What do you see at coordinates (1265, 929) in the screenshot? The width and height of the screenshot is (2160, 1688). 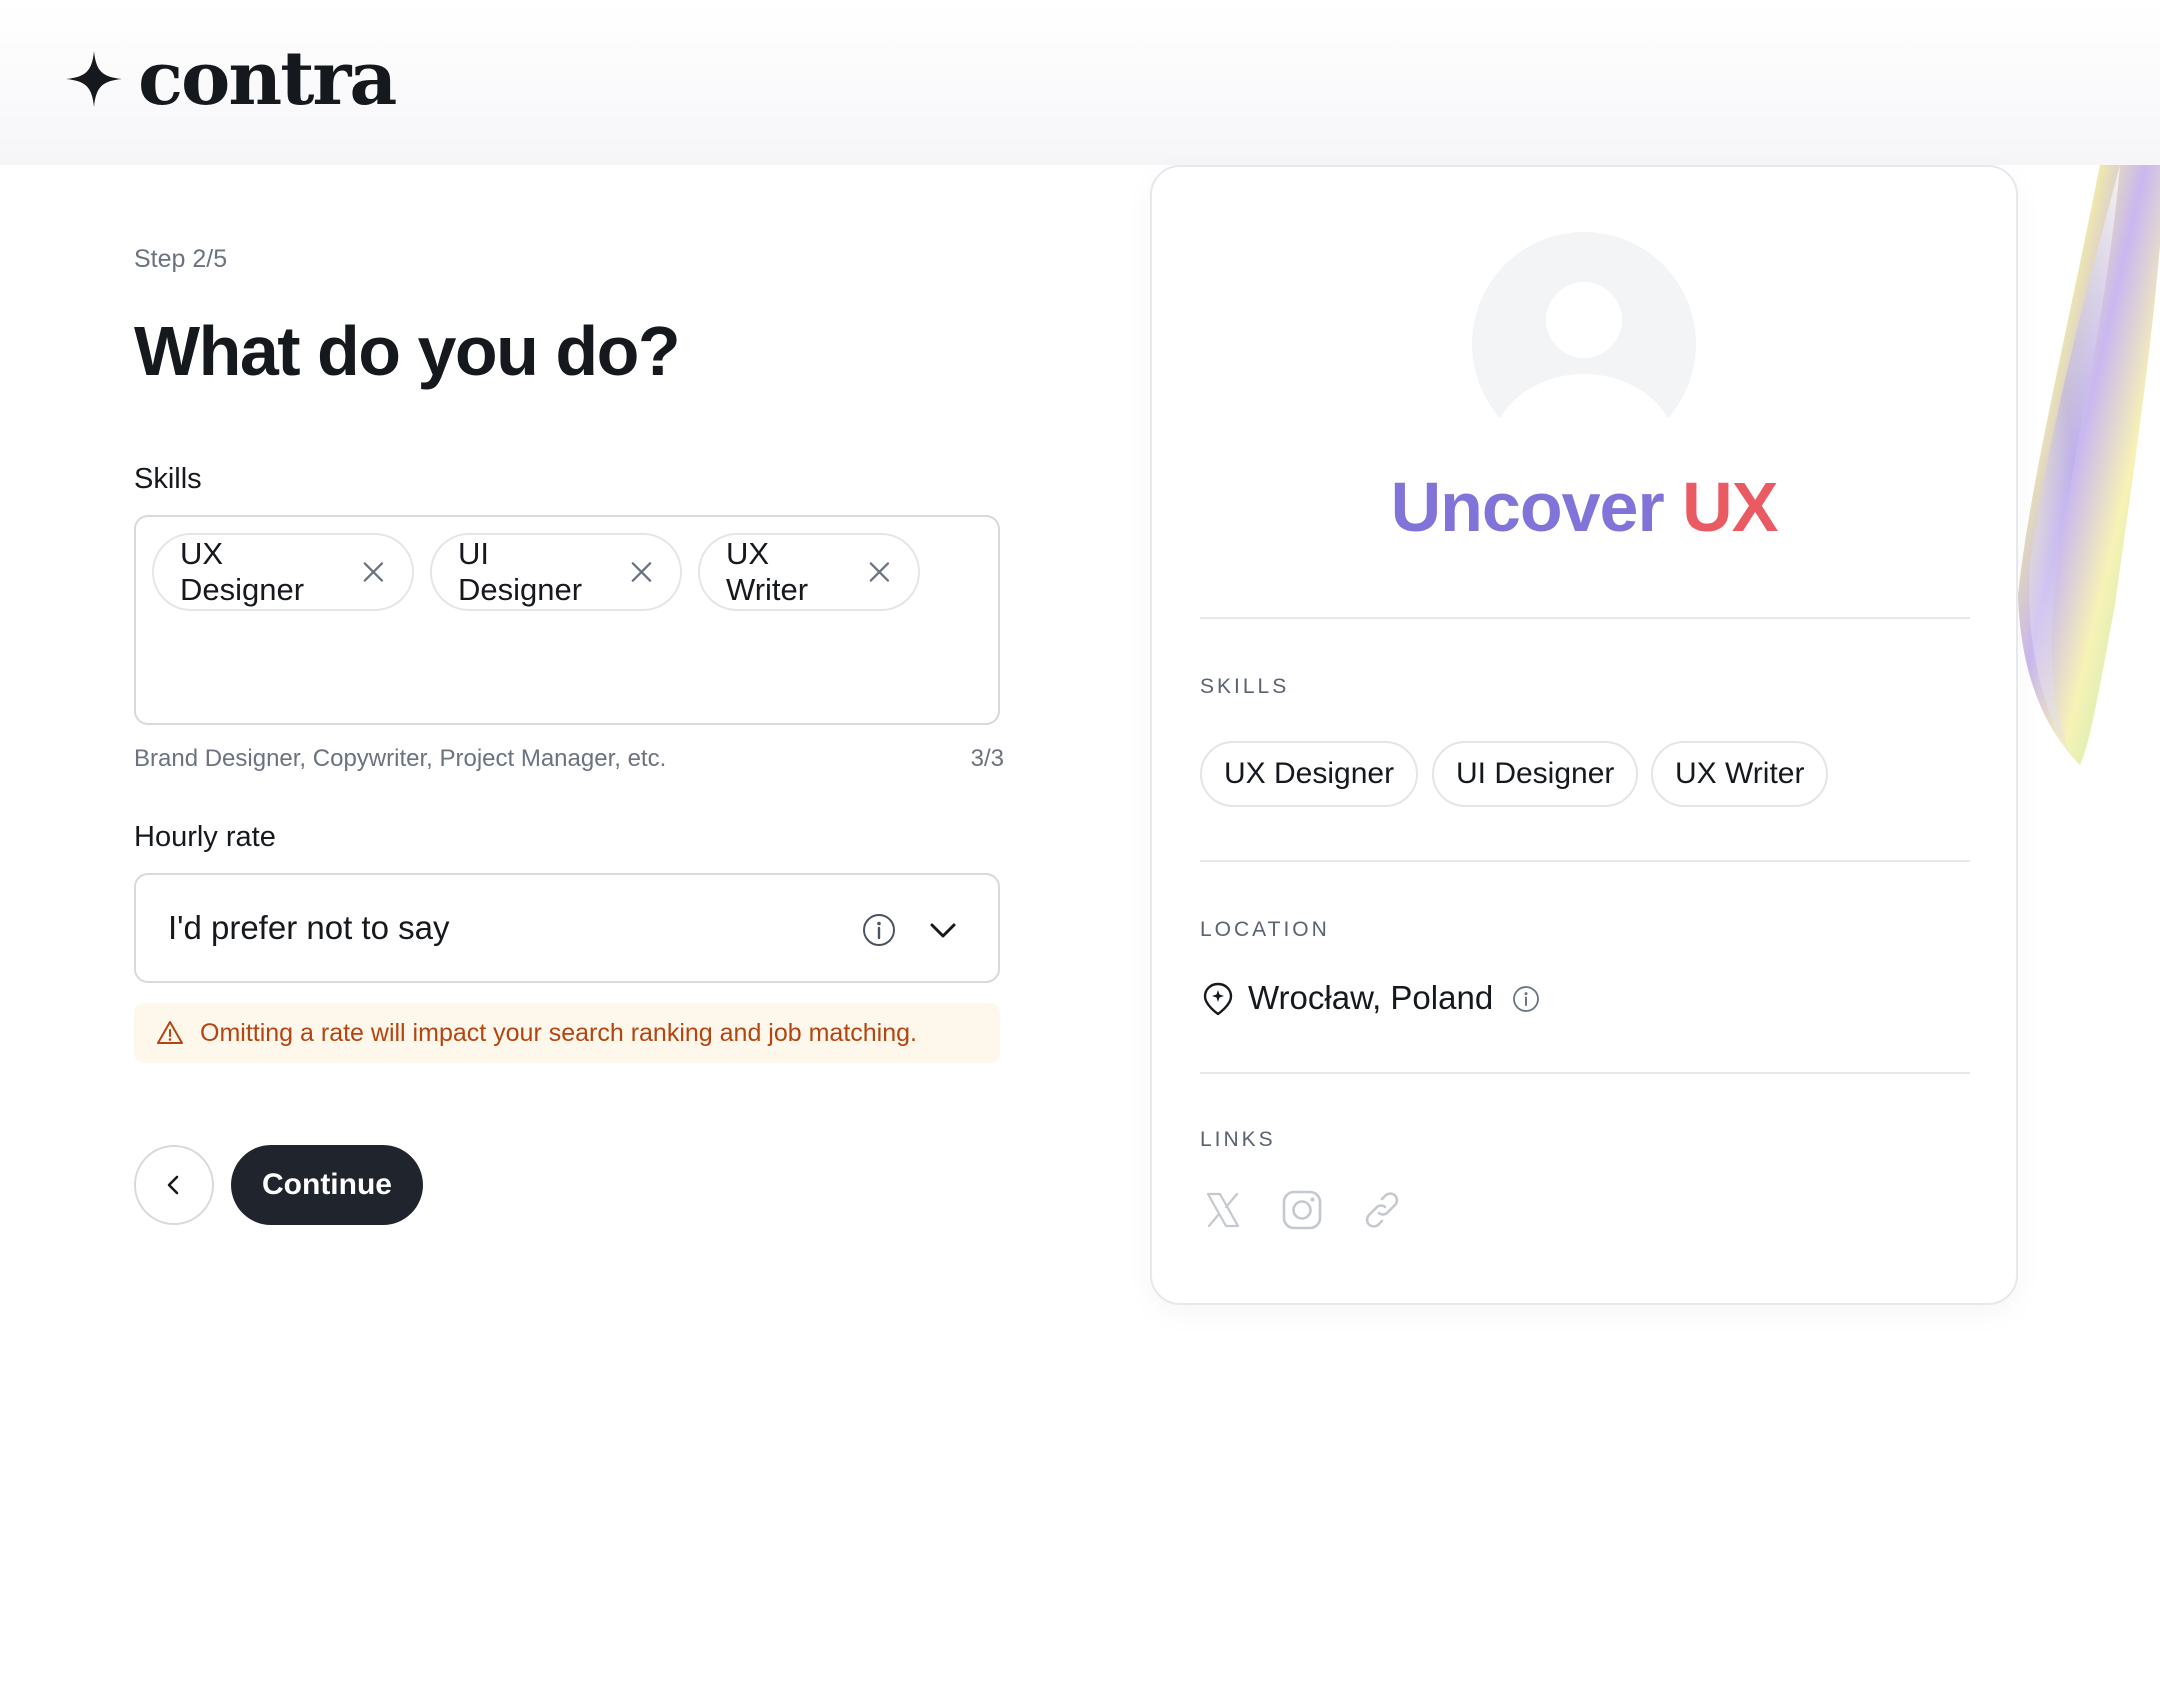 I see `location-section-title: LOCATION` at bounding box center [1265, 929].